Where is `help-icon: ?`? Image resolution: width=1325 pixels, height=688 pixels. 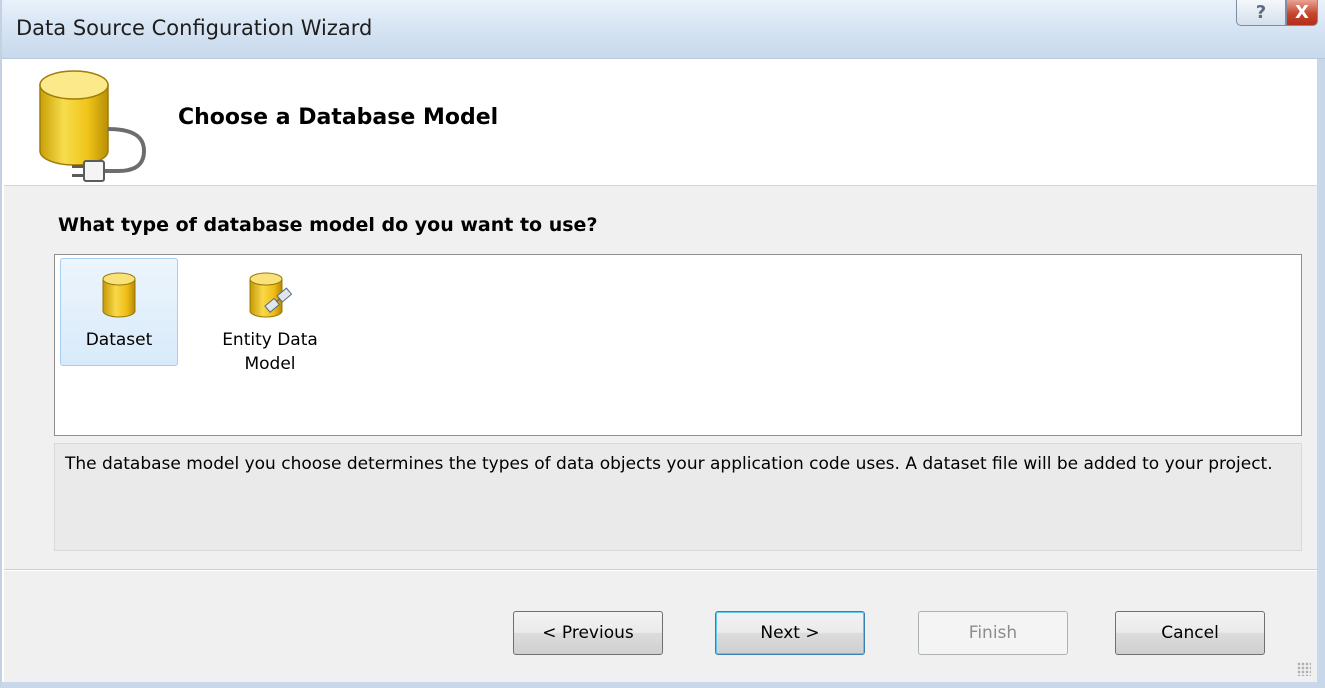
help-icon: ? is located at coordinates (1261, 12).